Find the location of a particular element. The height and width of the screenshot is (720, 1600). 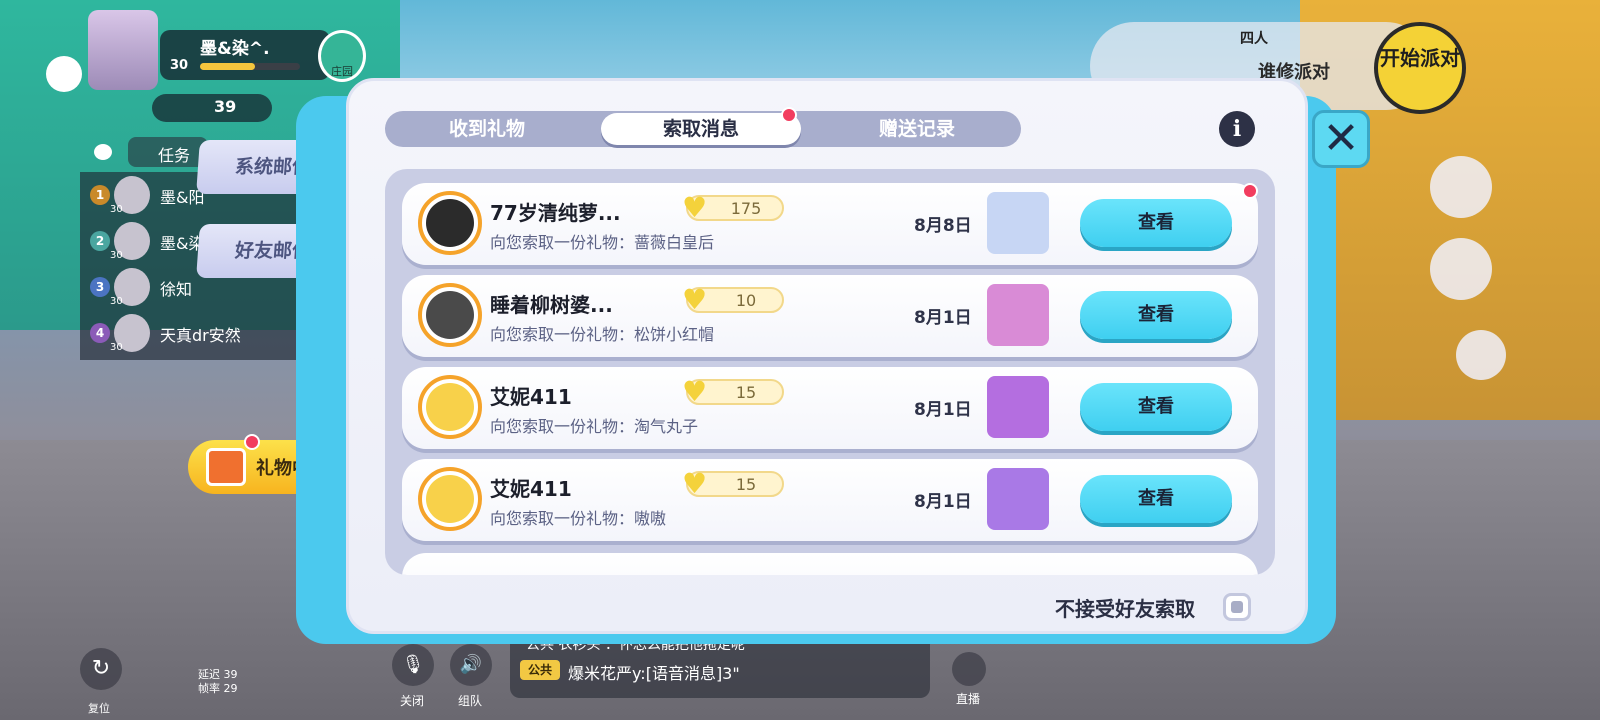

rank-number: 3 is located at coordinates (100, 287).